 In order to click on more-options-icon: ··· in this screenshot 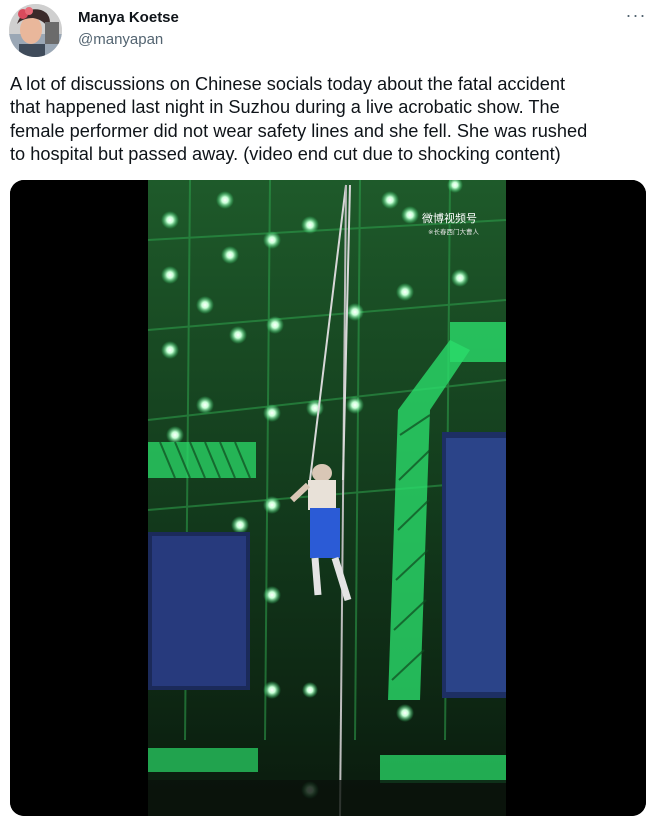, I will do `click(636, 17)`.